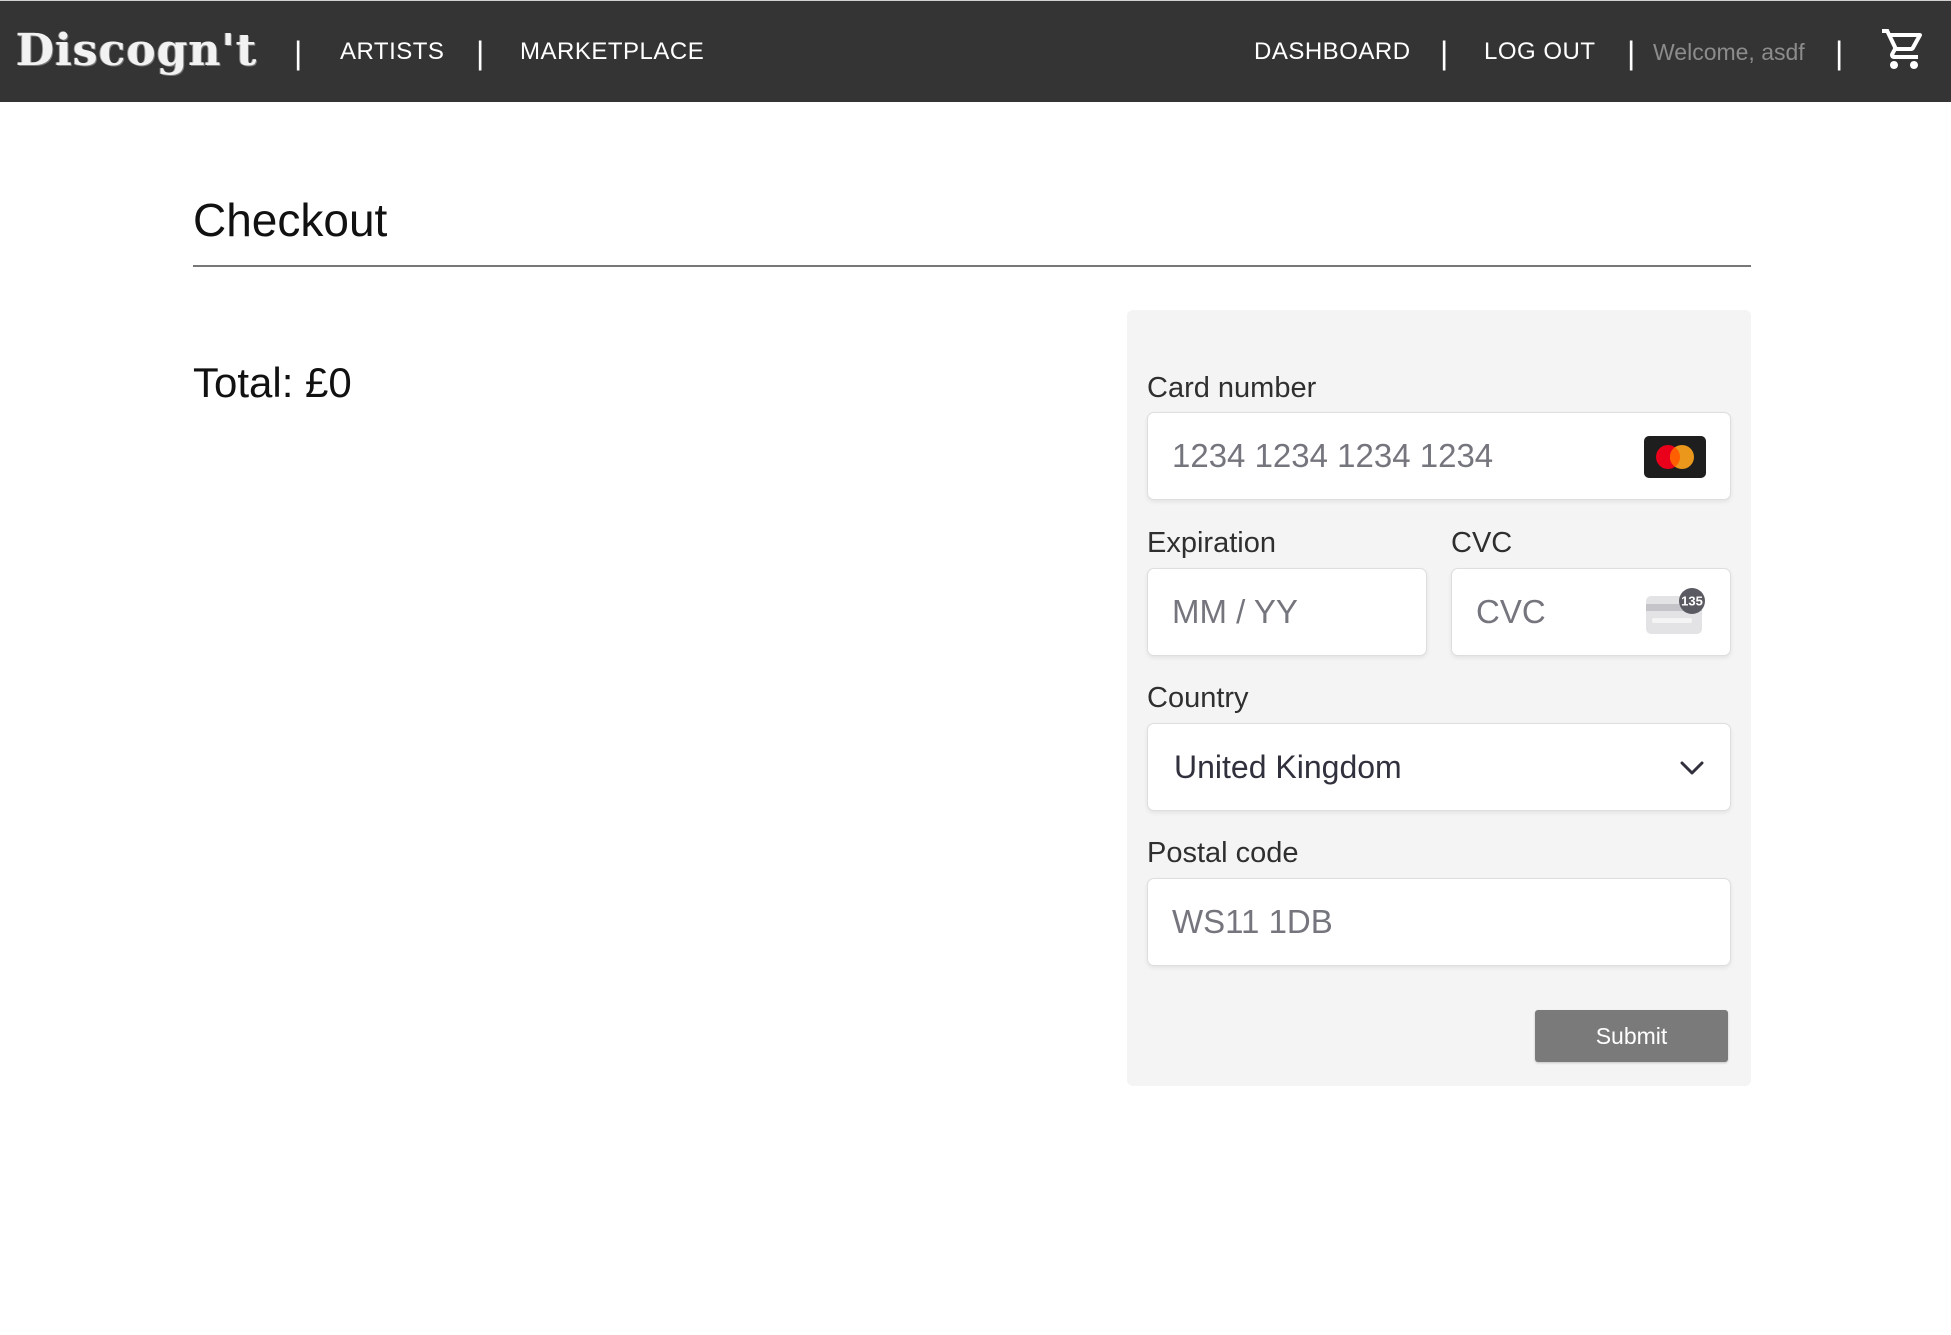 This screenshot has height=1335, width=1951. Describe the element at coordinates (1675, 457) in the screenshot. I see `mastercard-icon` at that location.